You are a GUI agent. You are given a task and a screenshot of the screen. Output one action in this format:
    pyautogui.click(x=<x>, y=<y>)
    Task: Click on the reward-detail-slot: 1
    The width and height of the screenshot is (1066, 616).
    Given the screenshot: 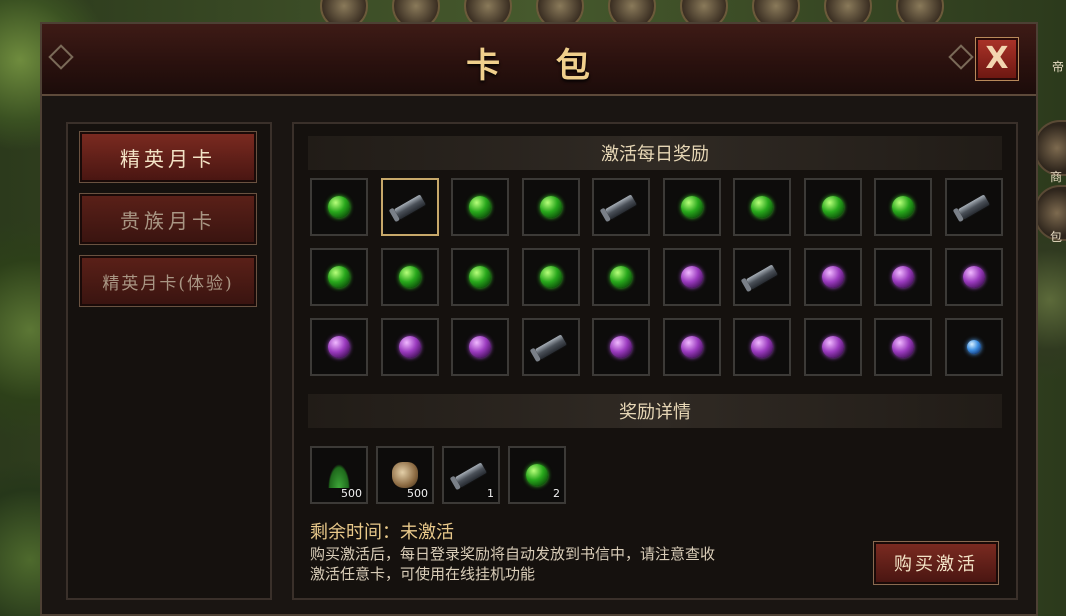 What is the action you would take?
    pyautogui.click(x=471, y=475)
    